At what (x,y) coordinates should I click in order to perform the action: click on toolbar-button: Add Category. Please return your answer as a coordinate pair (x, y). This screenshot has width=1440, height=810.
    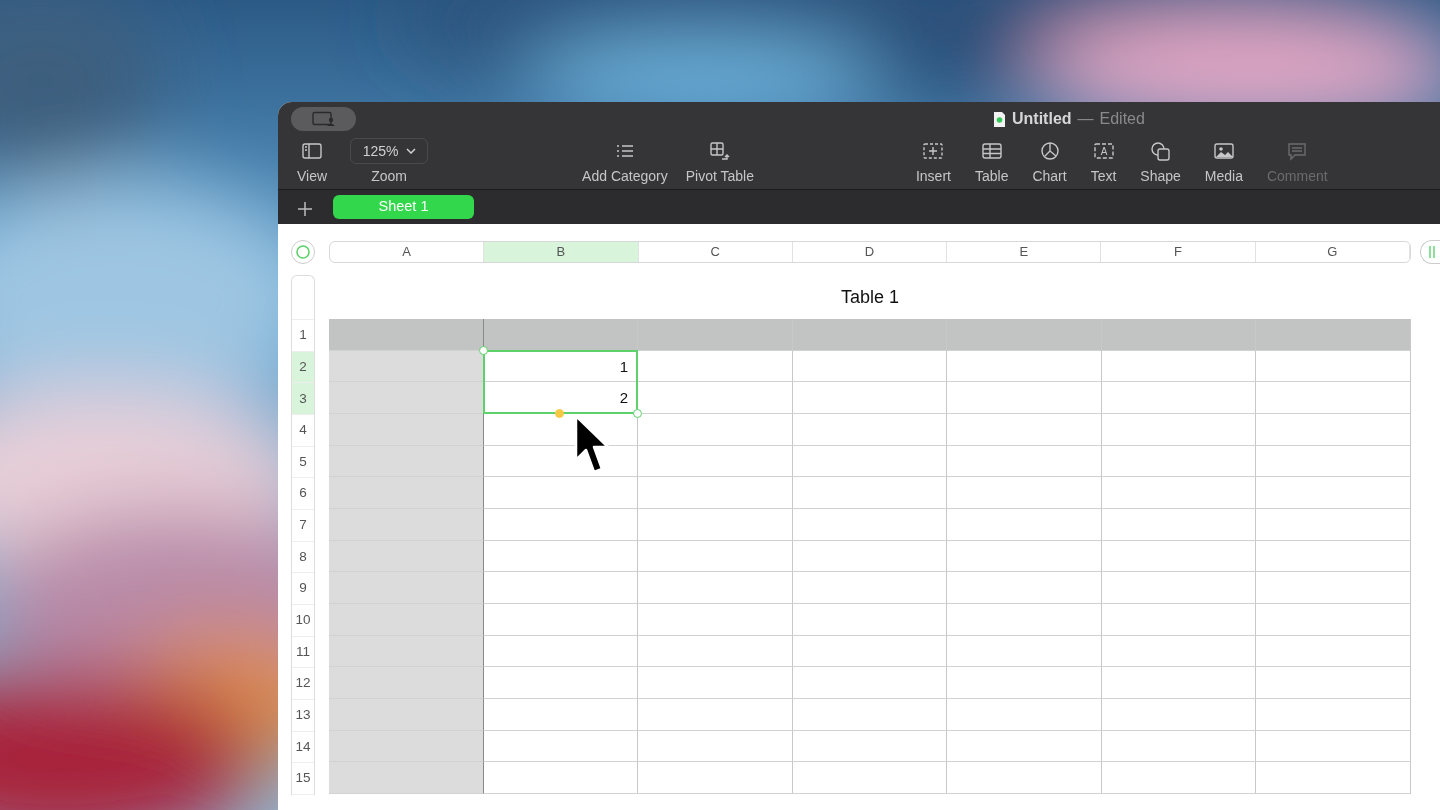
    Looking at the image, I should click on (625, 159).